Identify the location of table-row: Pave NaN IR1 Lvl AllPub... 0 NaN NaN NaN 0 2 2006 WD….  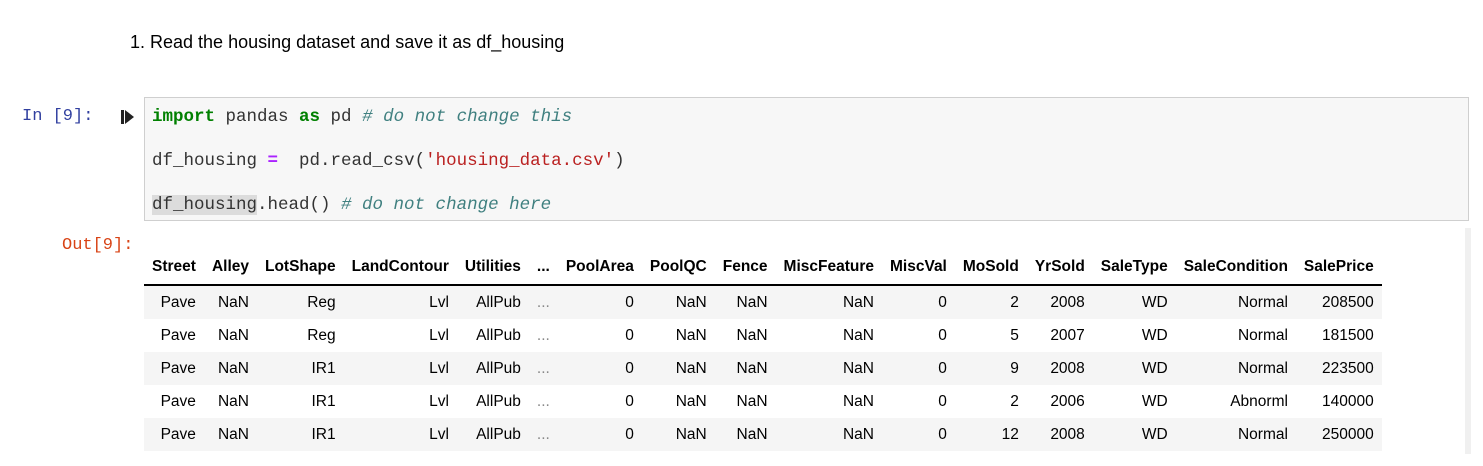
(763, 401).